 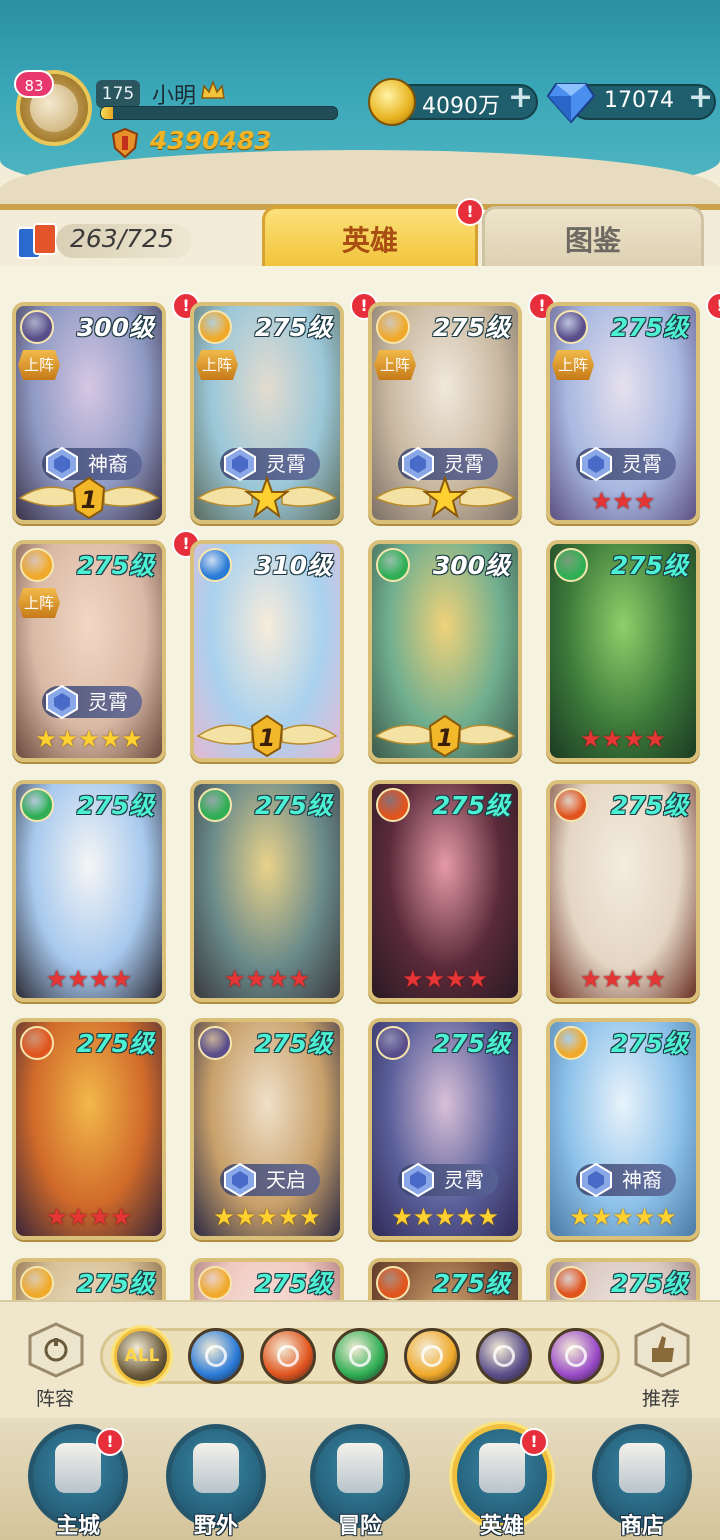 I want to click on hero-card: 275级 神裔 ★★★★★, so click(x=623, y=1129).